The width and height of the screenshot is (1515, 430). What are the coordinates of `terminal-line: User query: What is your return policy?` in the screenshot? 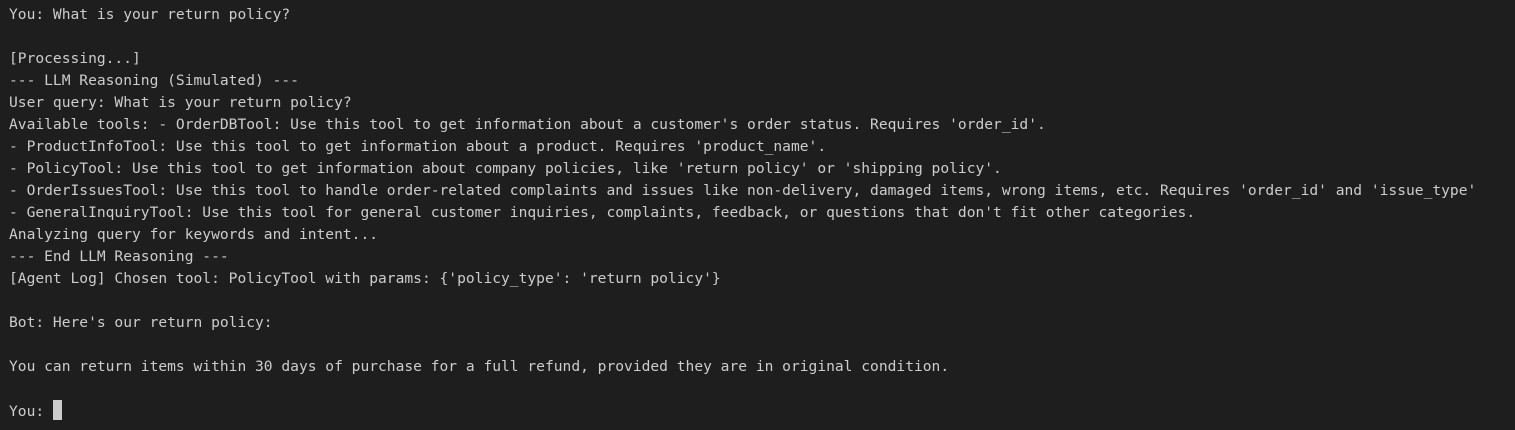 It's located at (180, 102).